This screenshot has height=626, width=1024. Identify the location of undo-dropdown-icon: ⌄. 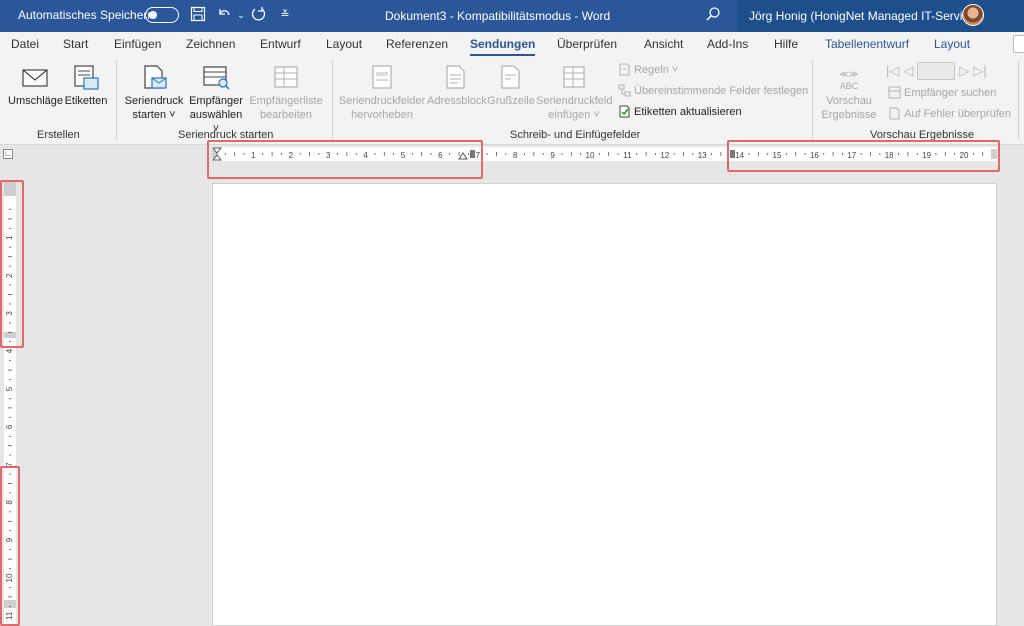
(241, 15).